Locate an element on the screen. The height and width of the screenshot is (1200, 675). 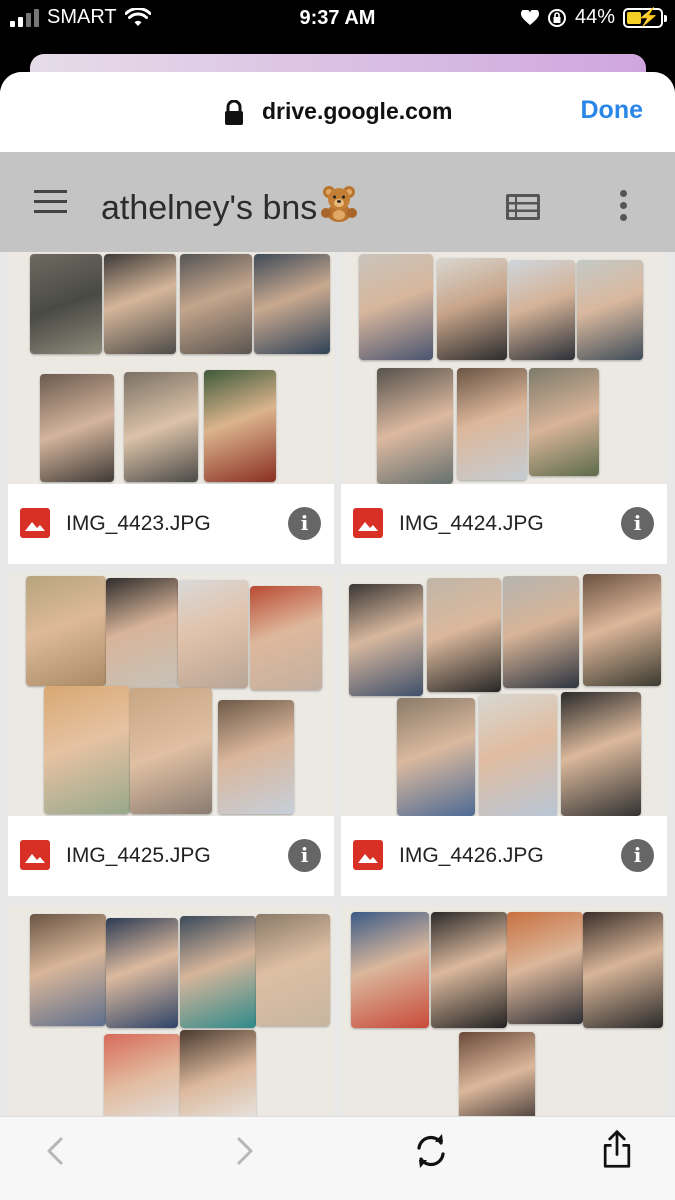
file-name-row: IMG_4426.JPG i is located at coordinates (504, 856).